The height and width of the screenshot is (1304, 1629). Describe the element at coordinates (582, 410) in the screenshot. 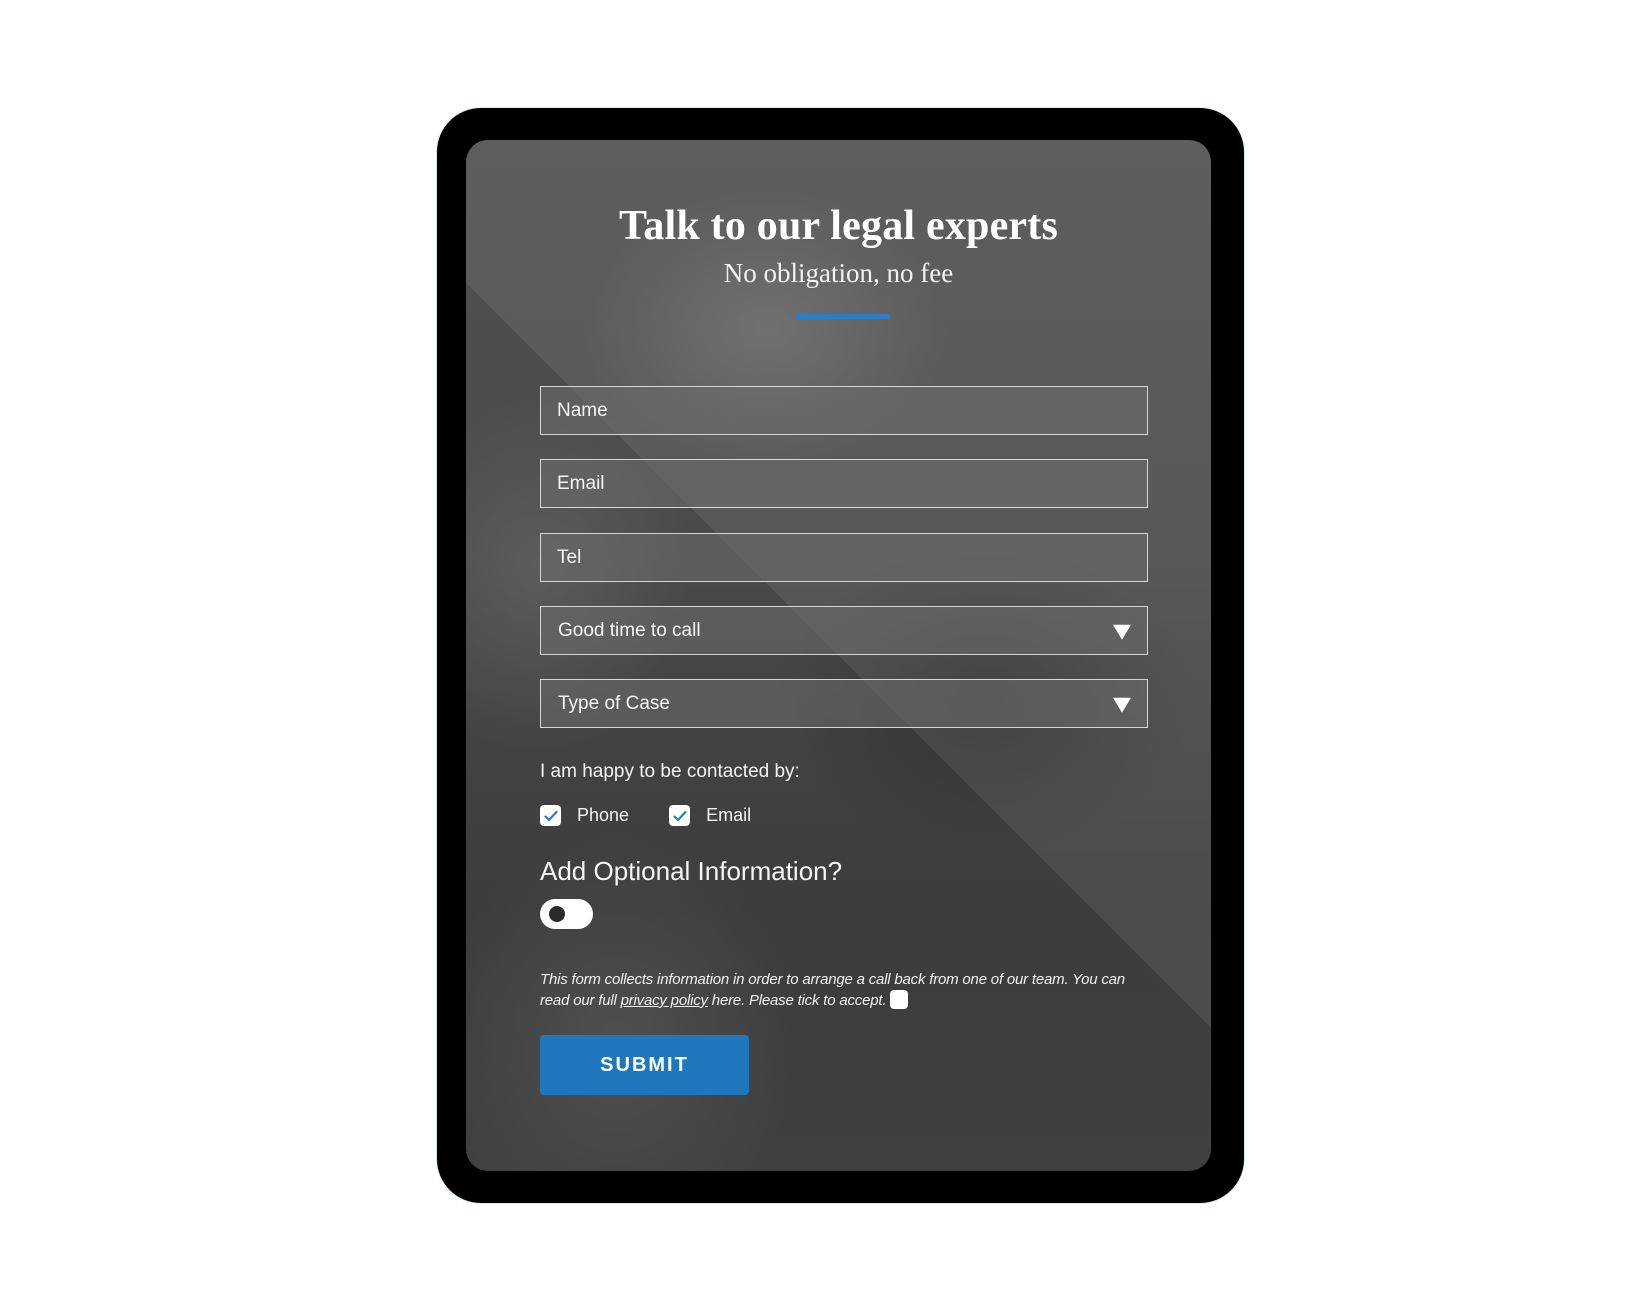

I see `name-placeholder: Name` at that location.